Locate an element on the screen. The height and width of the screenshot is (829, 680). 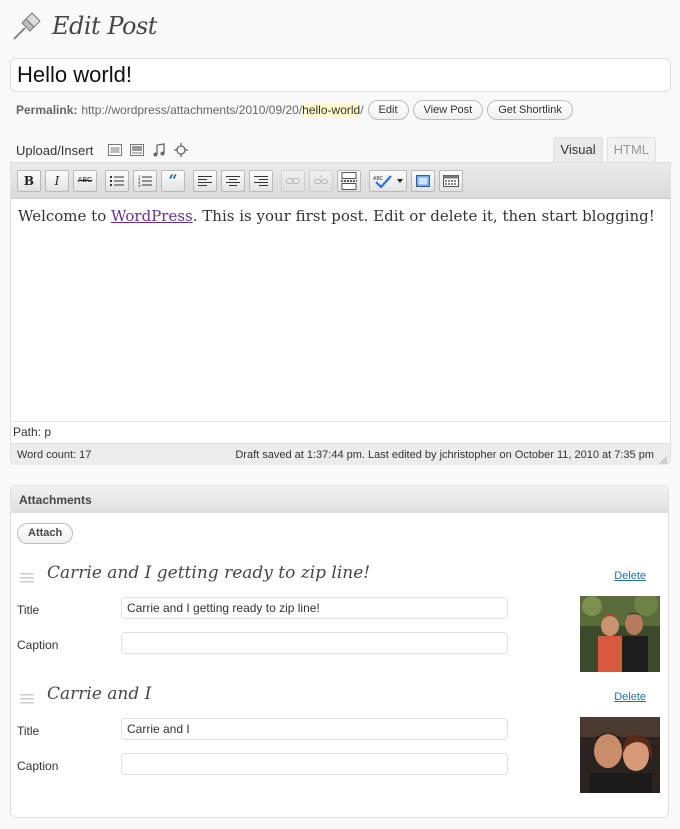
attachments-header: Attachments is located at coordinates (339, 499).